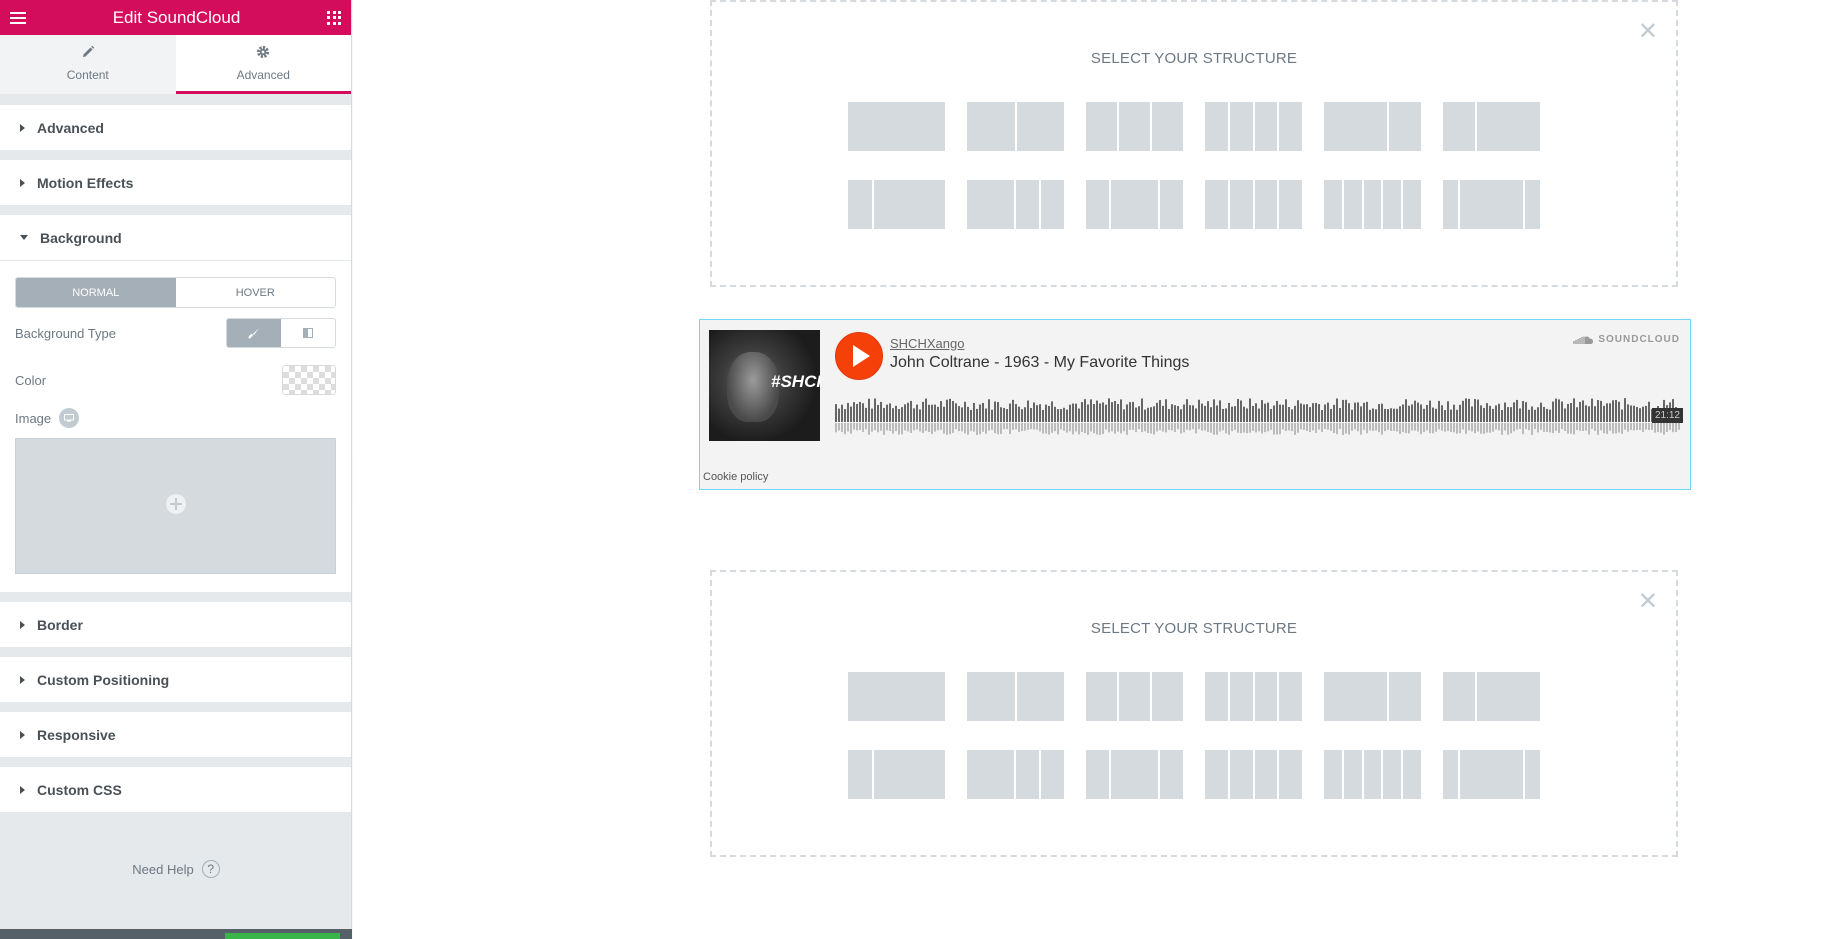 The image size is (1840, 939). I want to click on structure-presets, so click(1194, 735).